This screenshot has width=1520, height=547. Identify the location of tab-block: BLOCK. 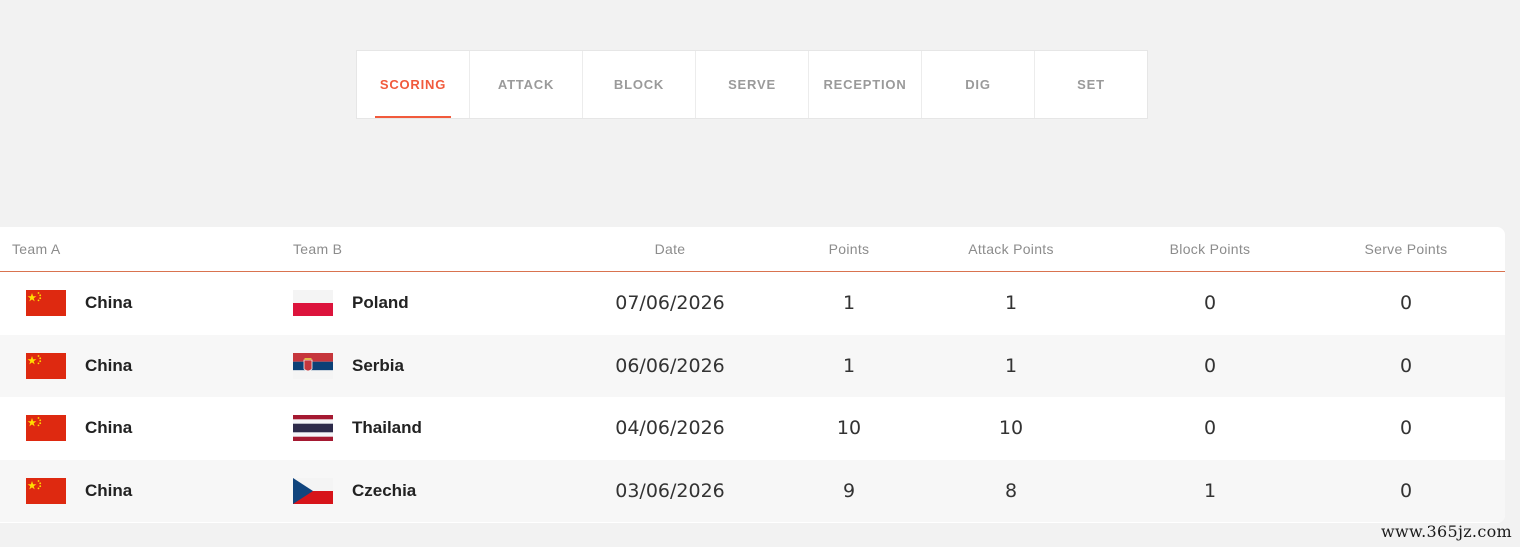
(639, 84).